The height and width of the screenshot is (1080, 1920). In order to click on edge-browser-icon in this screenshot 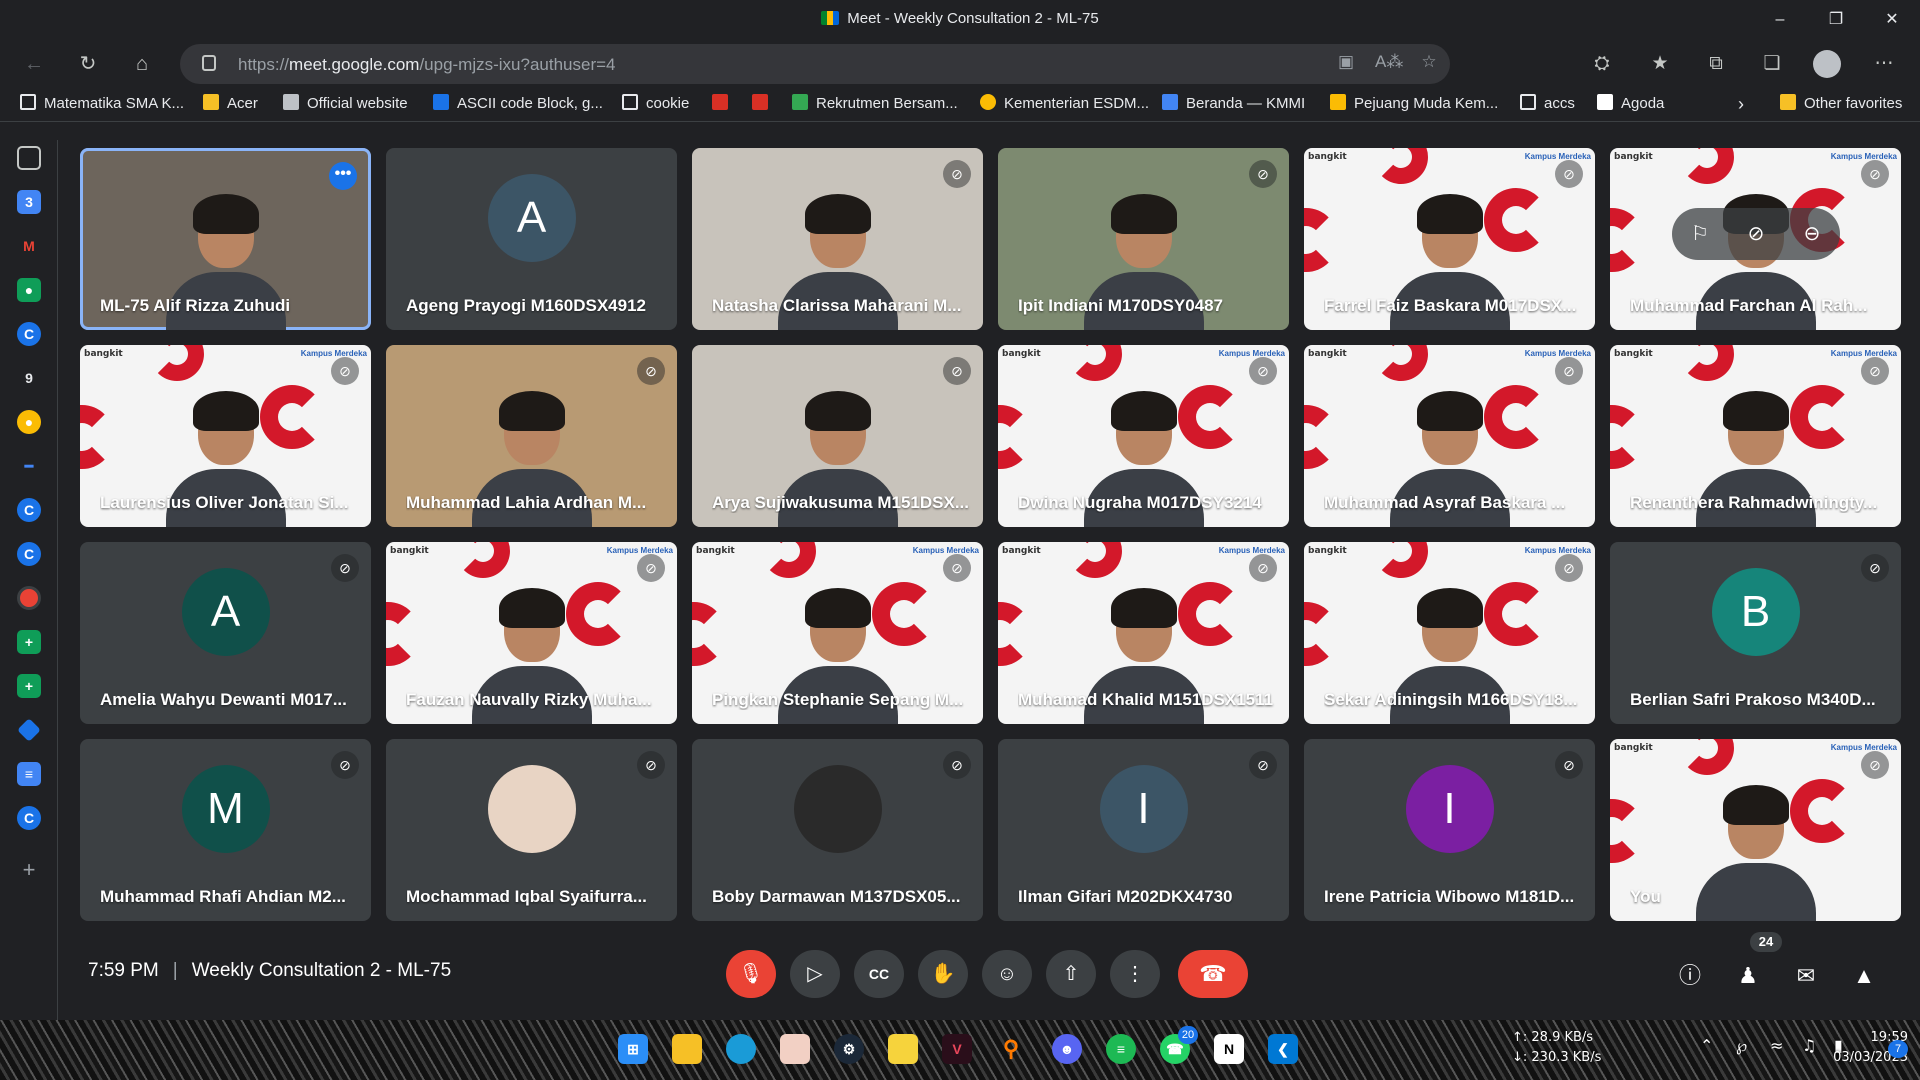, I will do `click(741, 1049)`.